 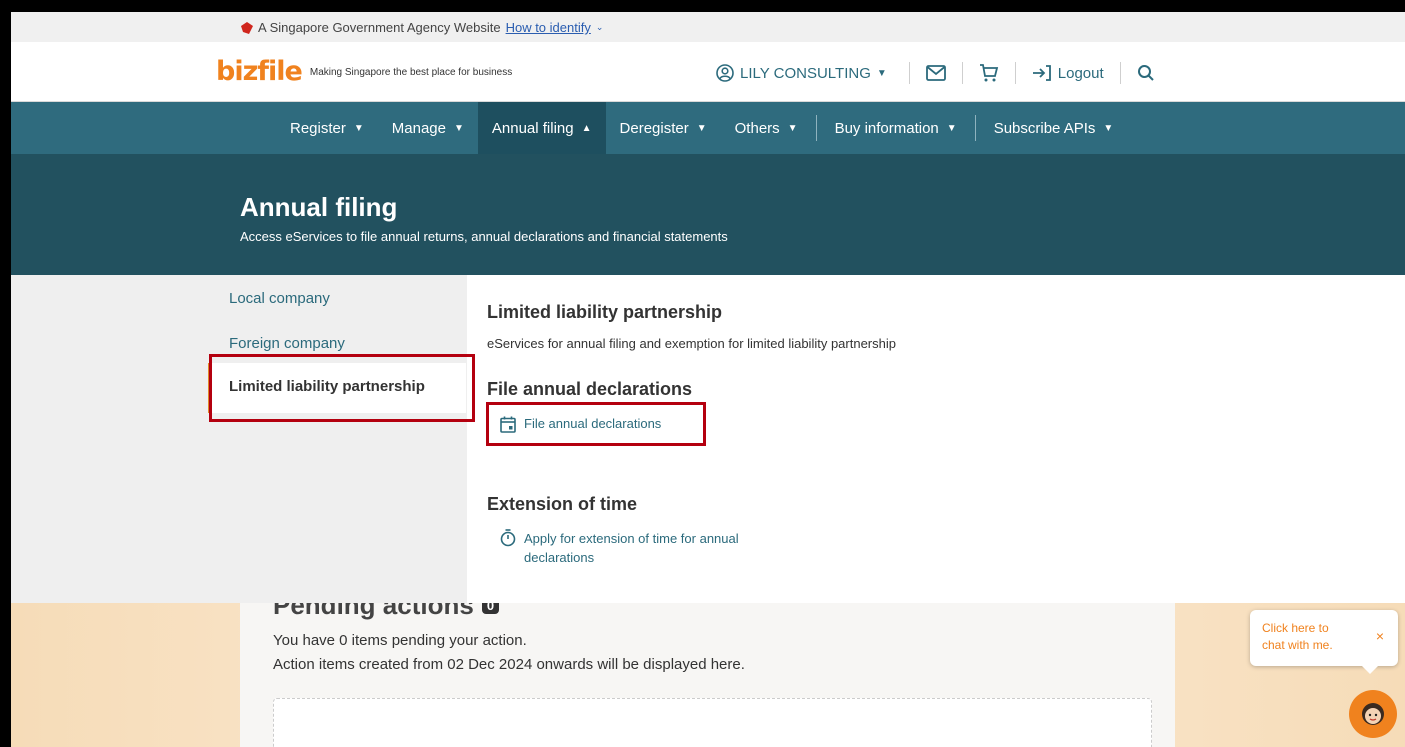 What do you see at coordinates (805, 73) in the screenshot?
I see `account-name: LILY CONSULTING` at bounding box center [805, 73].